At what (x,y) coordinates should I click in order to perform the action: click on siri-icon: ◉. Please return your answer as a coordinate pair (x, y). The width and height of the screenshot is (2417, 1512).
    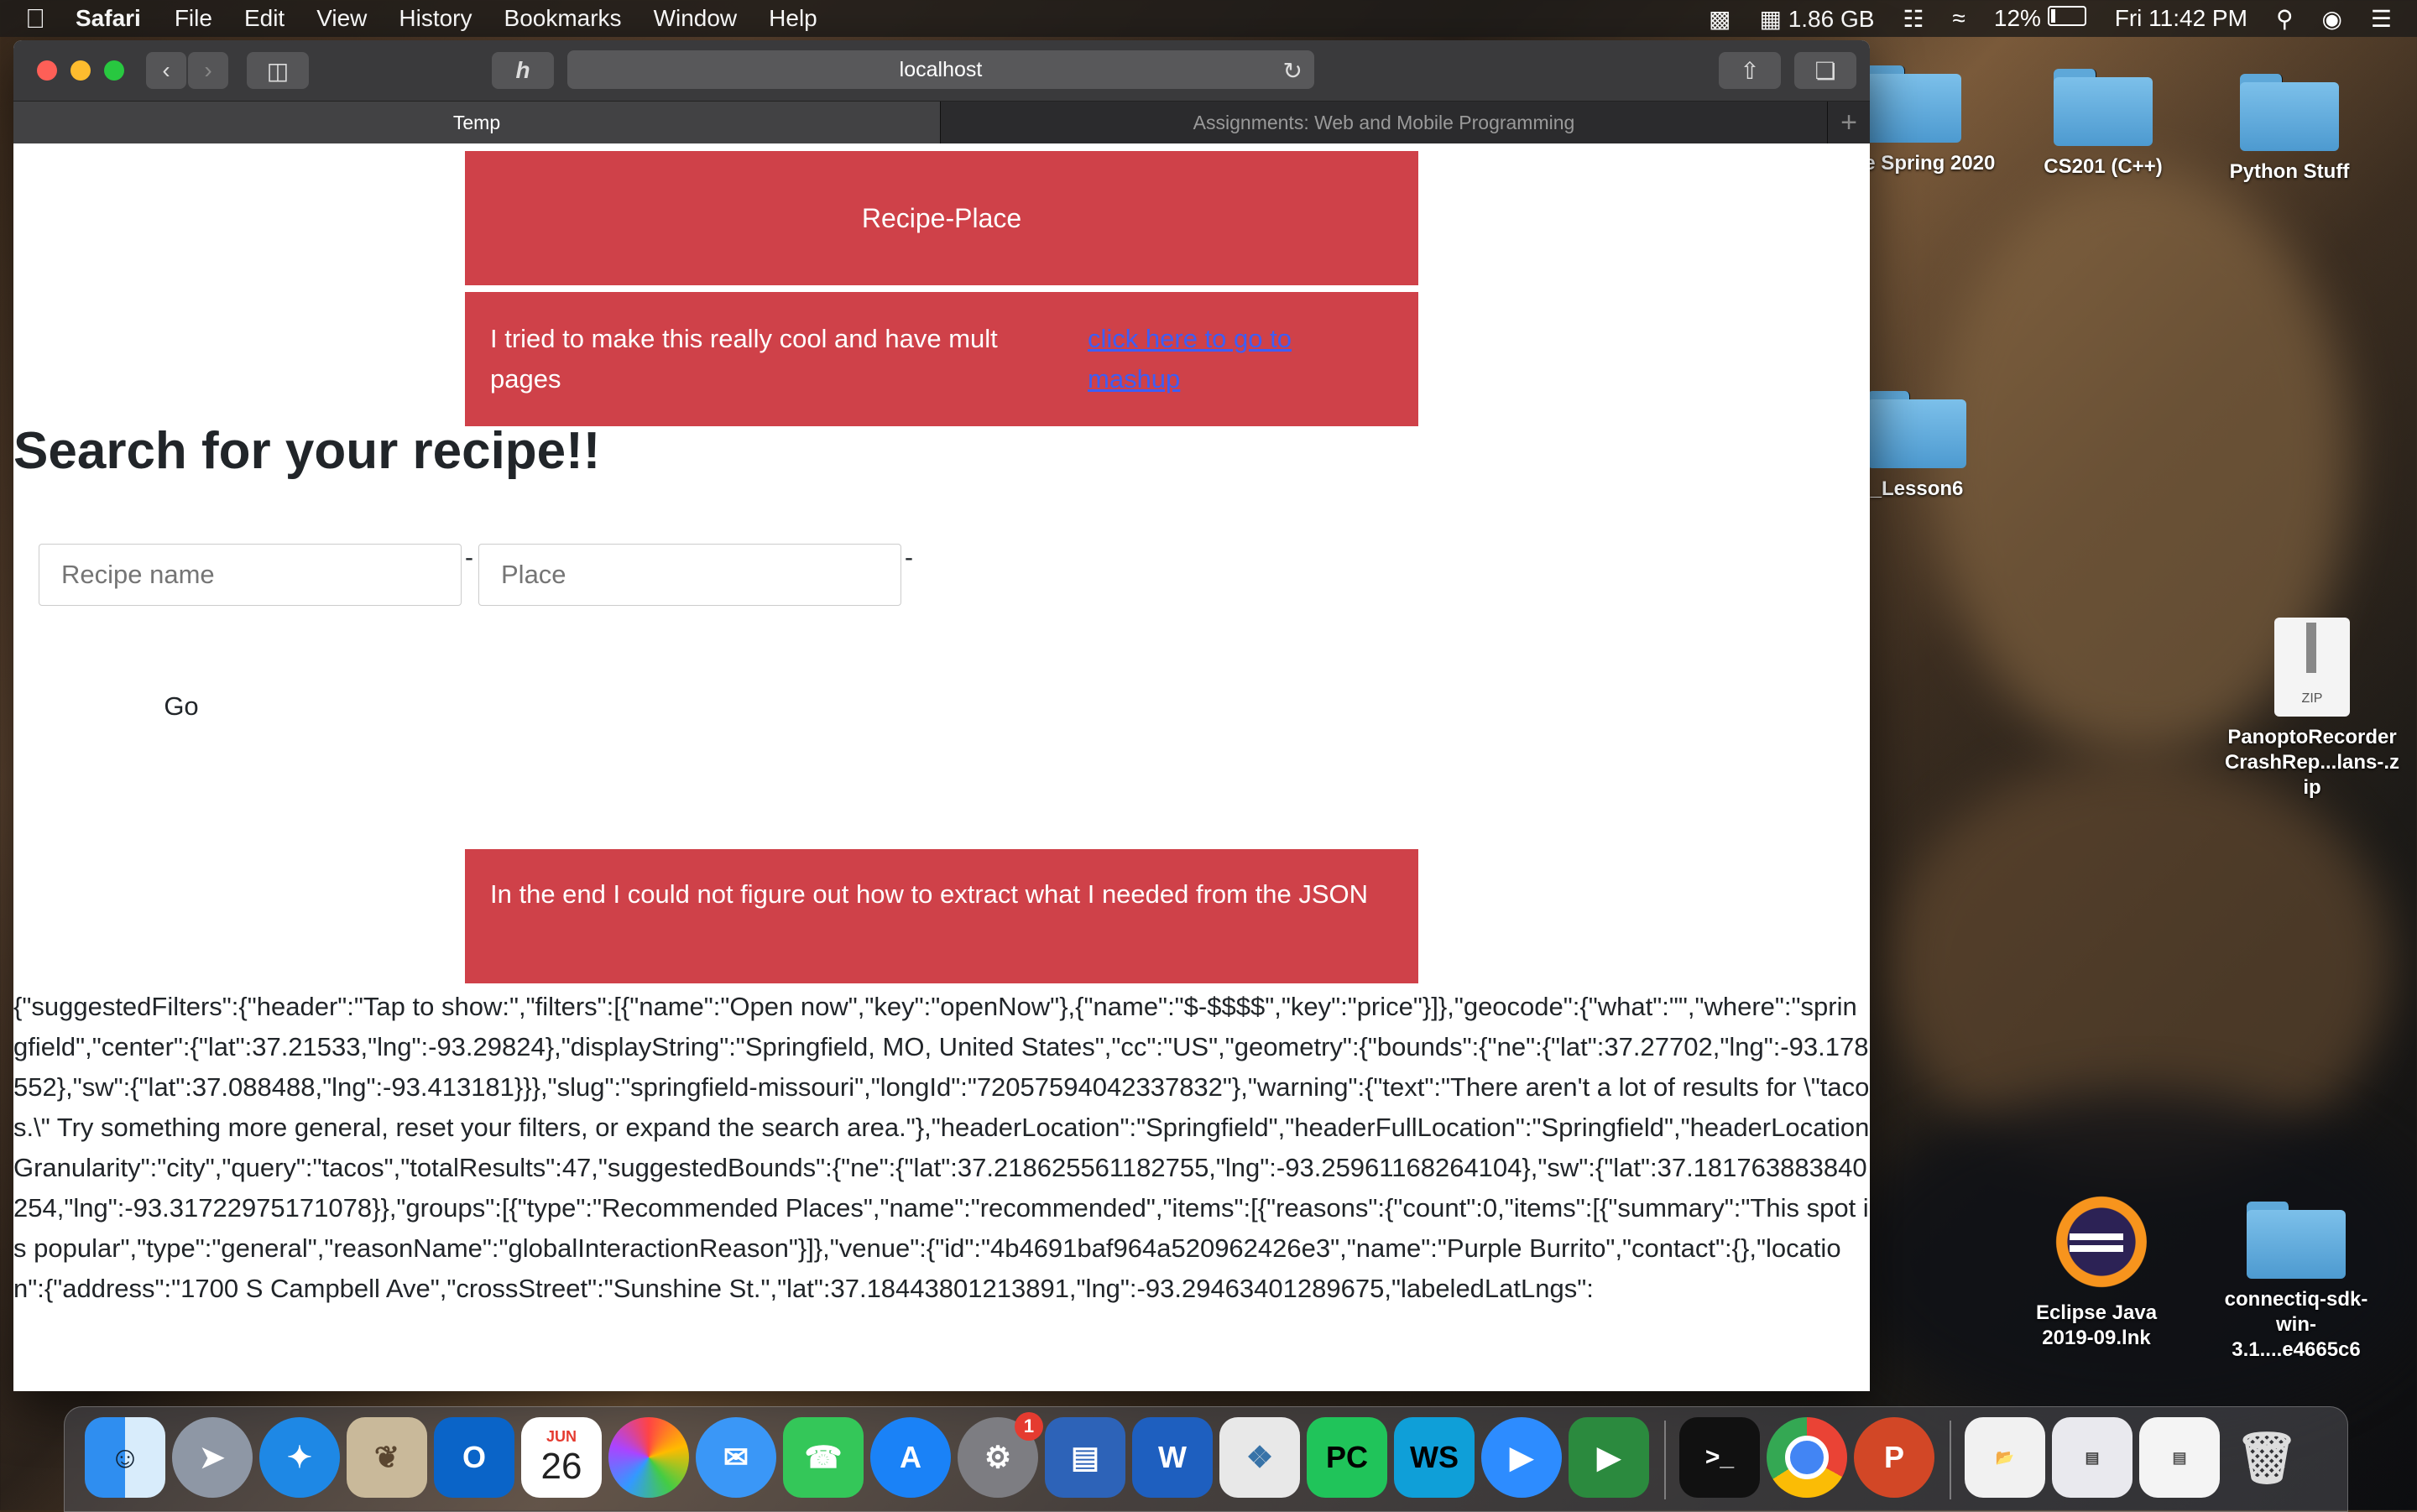
    Looking at the image, I should click on (2331, 19).